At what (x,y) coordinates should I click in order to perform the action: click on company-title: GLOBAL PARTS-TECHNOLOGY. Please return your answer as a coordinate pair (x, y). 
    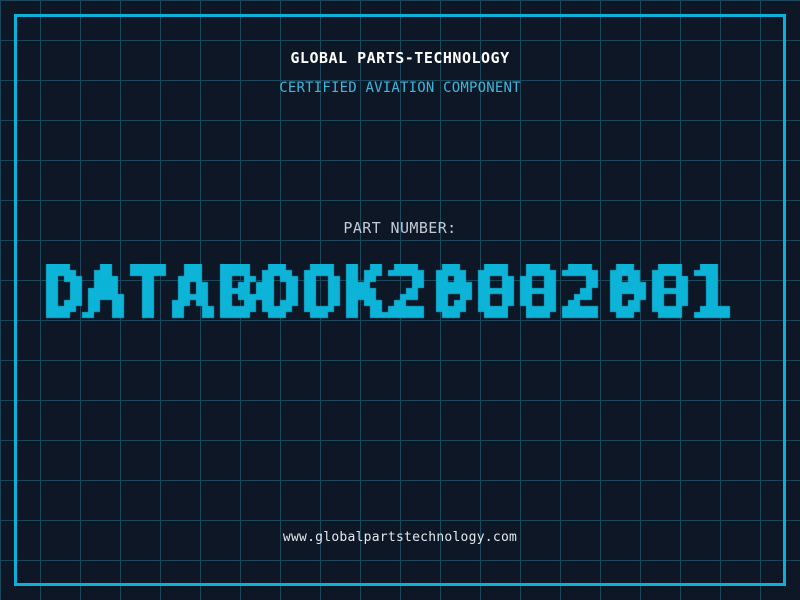
    Looking at the image, I should click on (400, 58).